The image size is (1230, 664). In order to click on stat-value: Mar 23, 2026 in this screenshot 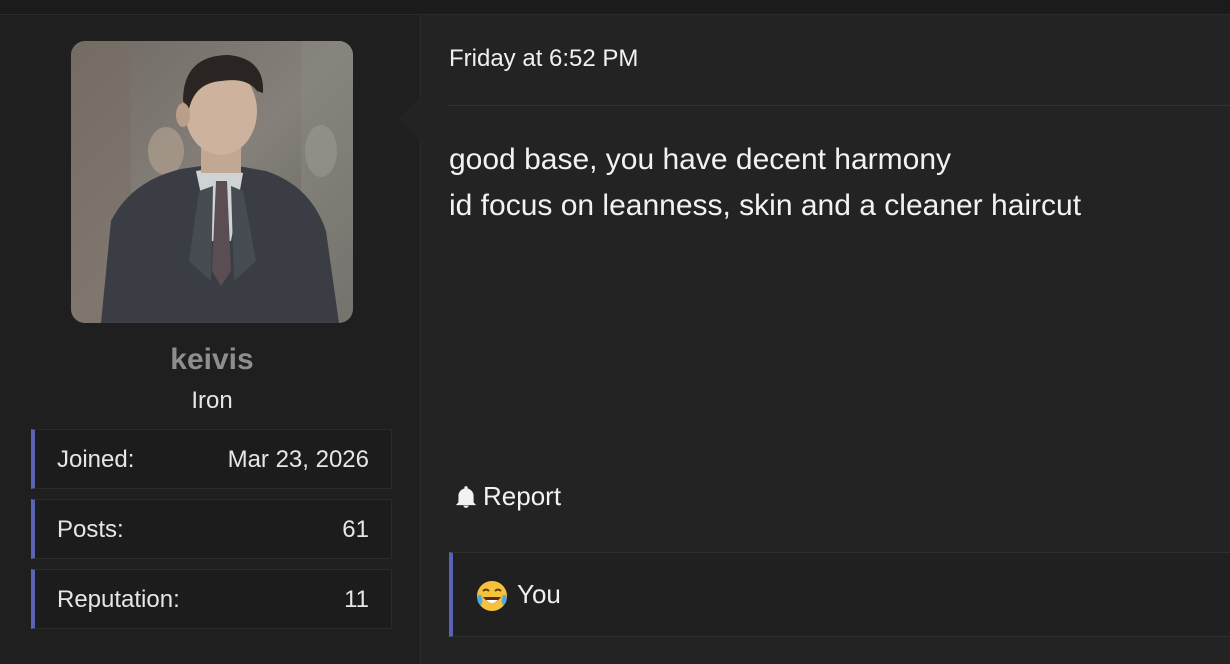, I will do `click(298, 459)`.